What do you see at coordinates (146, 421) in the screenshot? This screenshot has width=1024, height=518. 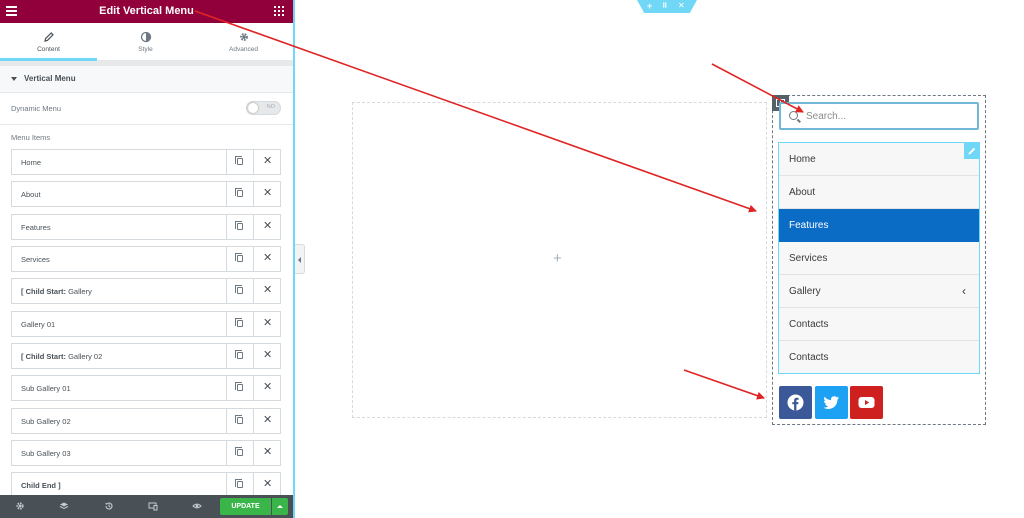 I see `repeater-item: Sub Gallery 02 ✕` at bounding box center [146, 421].